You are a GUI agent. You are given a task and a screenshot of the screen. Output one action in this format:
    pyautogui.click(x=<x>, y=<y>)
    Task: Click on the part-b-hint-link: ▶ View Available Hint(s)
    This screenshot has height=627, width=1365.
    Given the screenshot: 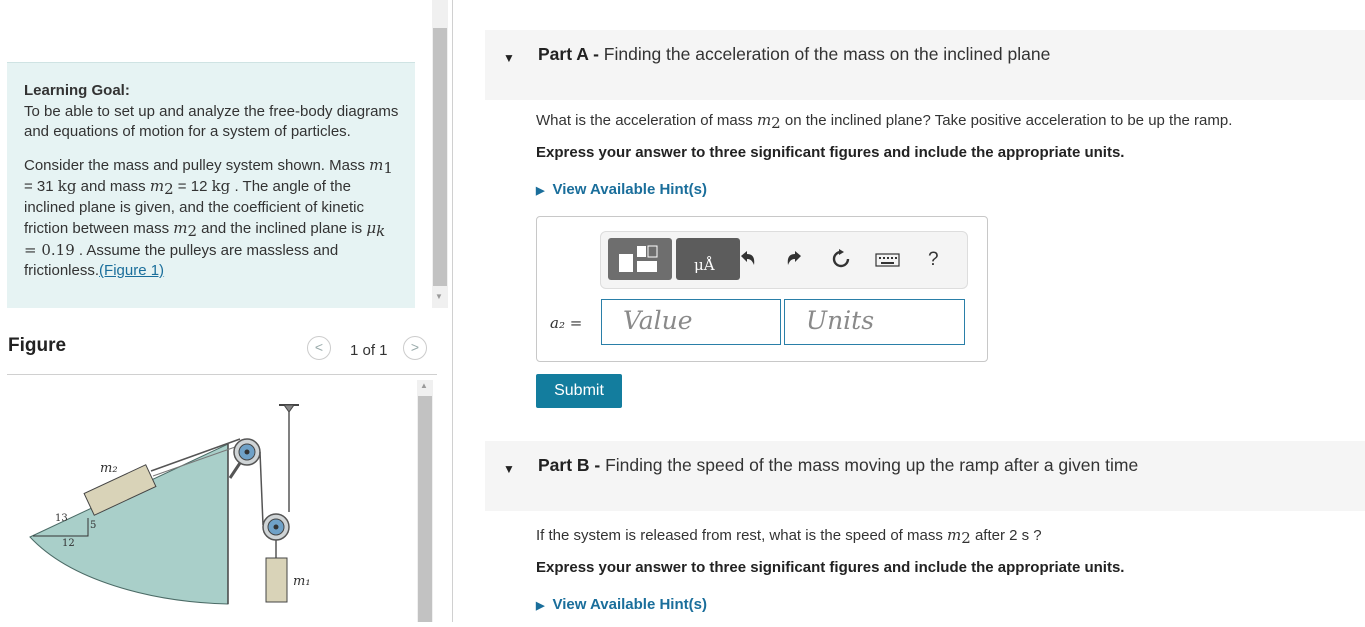 What is the action you would take?
    pyautogui.click(x=621, y=604)
    